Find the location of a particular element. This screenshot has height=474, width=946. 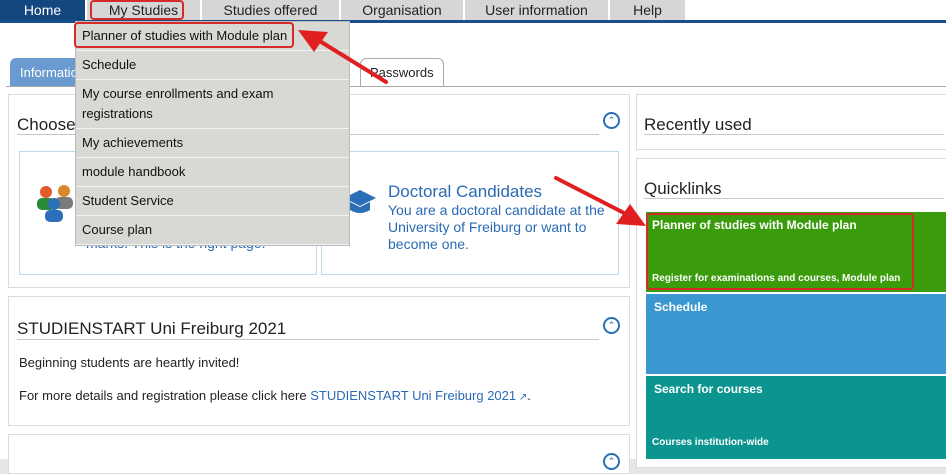

recently-used-panel: Recently used is located at coordinates (791, 122).